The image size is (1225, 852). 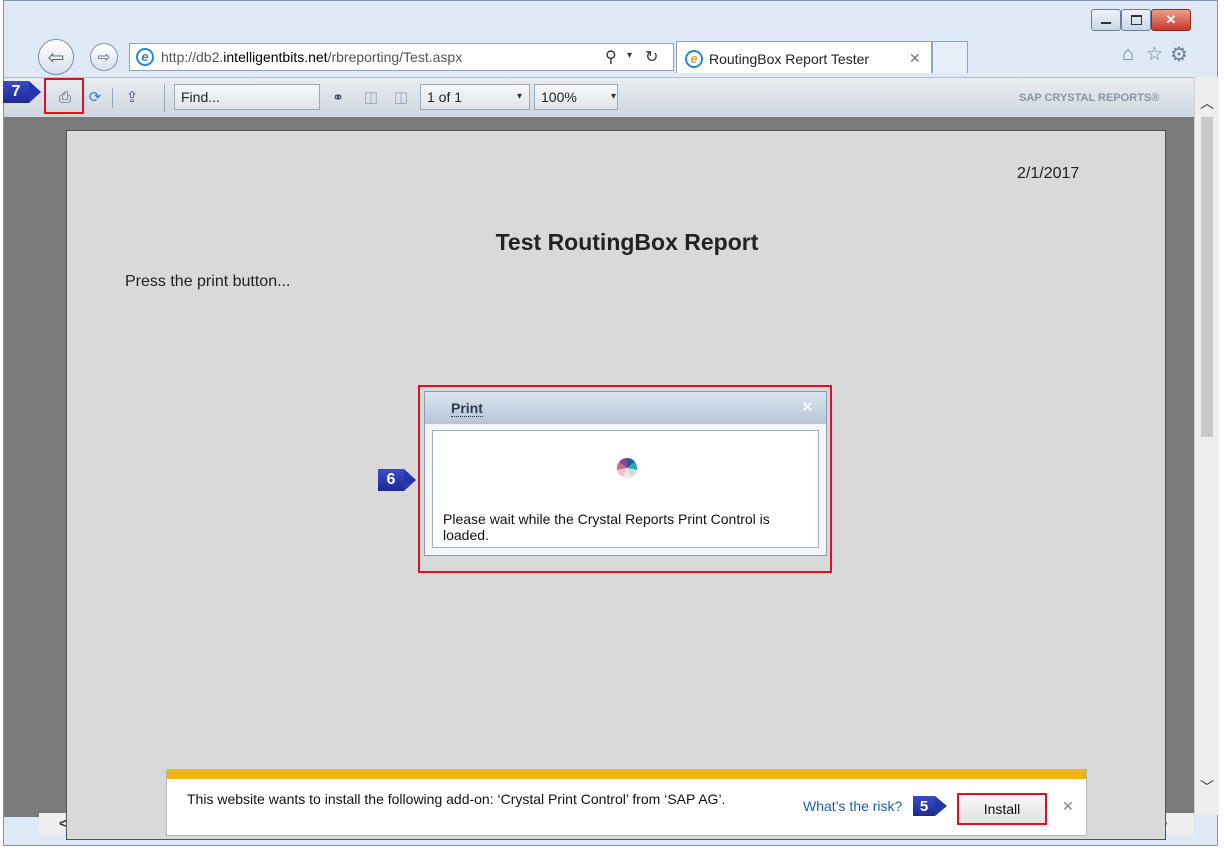 I want to click on back-button: ⇦, so click(x=56, y=57).